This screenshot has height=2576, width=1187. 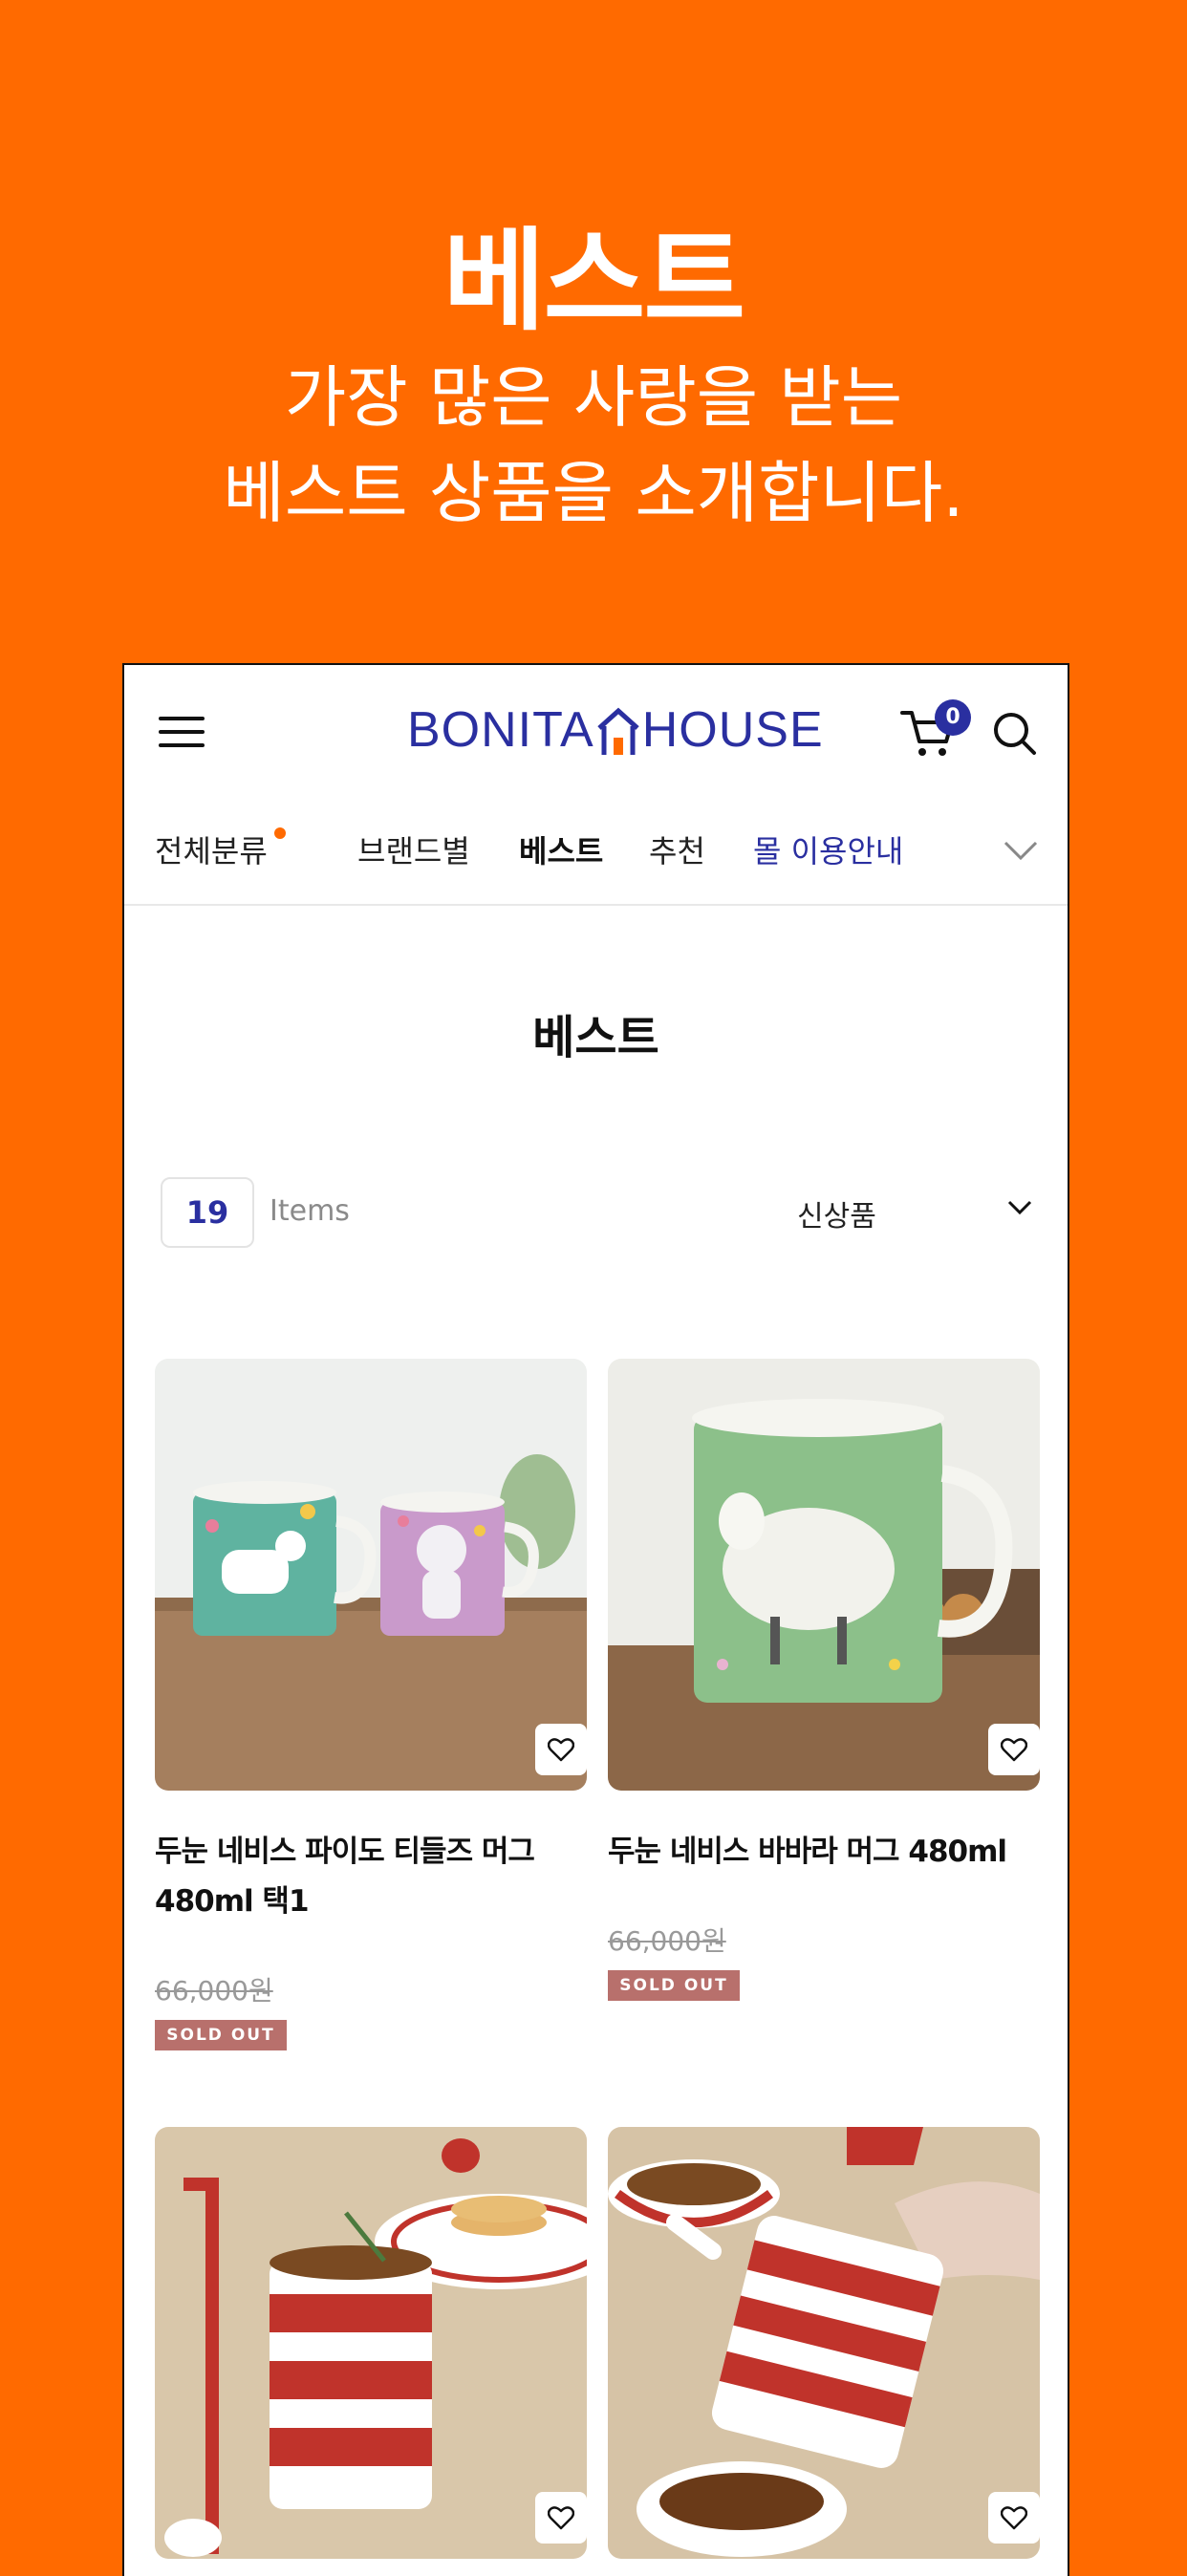 I want to click on product-card: 두눈 네비스 바바라 머그 480ml 66,000원 SOLD OUT, so click(x=824, y=1693).